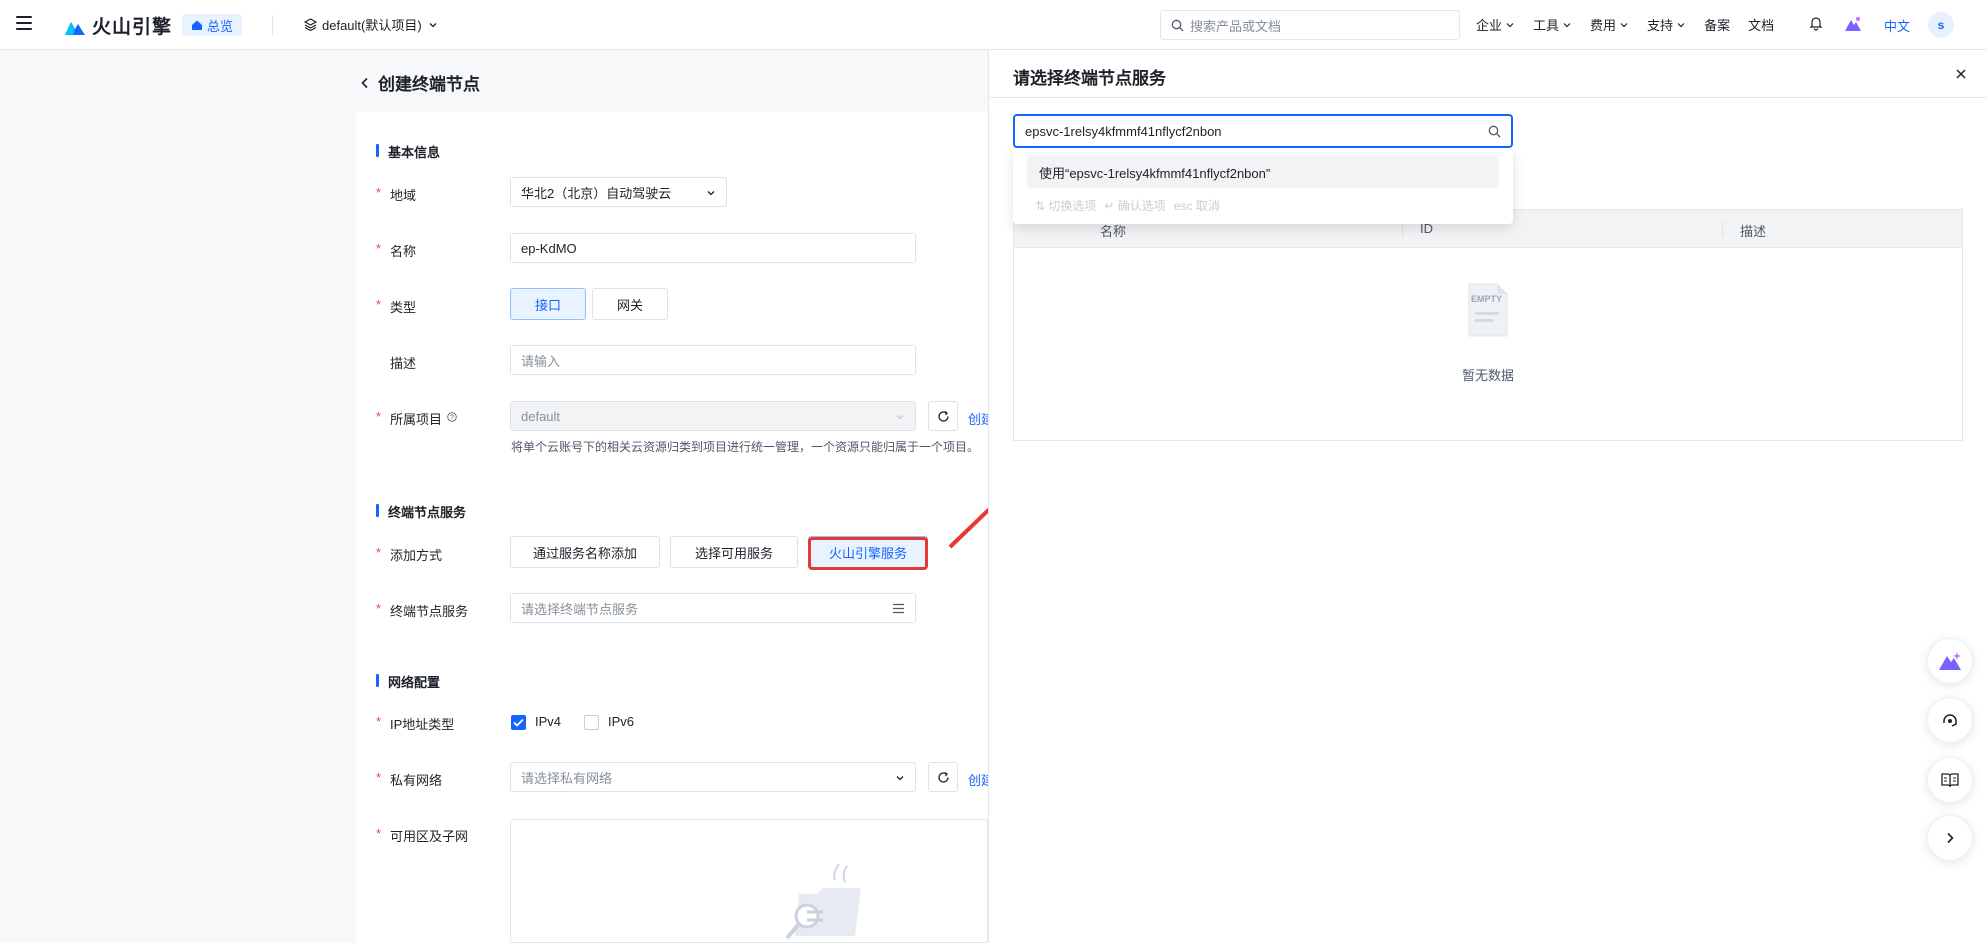 This screenshot has height=943, width=1987. What do you see at coordinates (421, 511) in the screenshot?
I see `section-title-endpoint-service: 终端节点服务` at bounding box center [421, 511].